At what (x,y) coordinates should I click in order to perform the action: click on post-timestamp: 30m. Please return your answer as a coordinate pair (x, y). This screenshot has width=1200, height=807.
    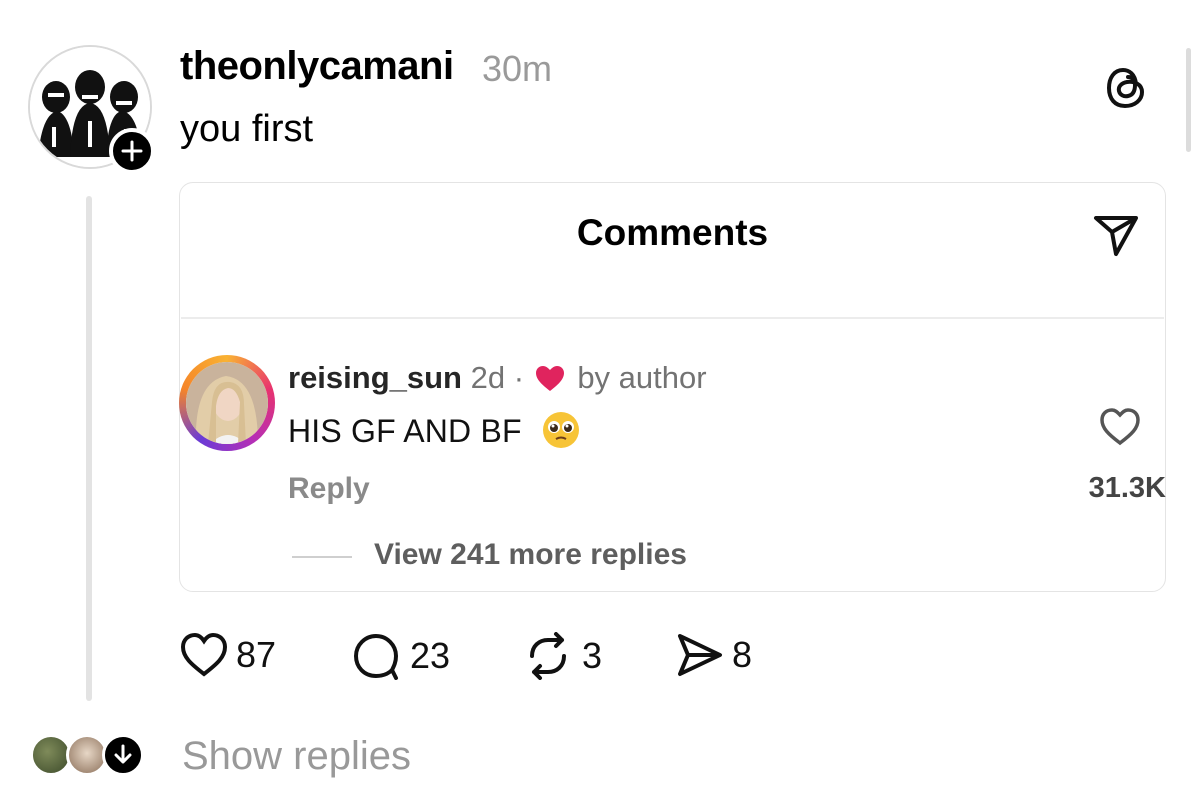
    Looking at the image, I should click on (517, 68).